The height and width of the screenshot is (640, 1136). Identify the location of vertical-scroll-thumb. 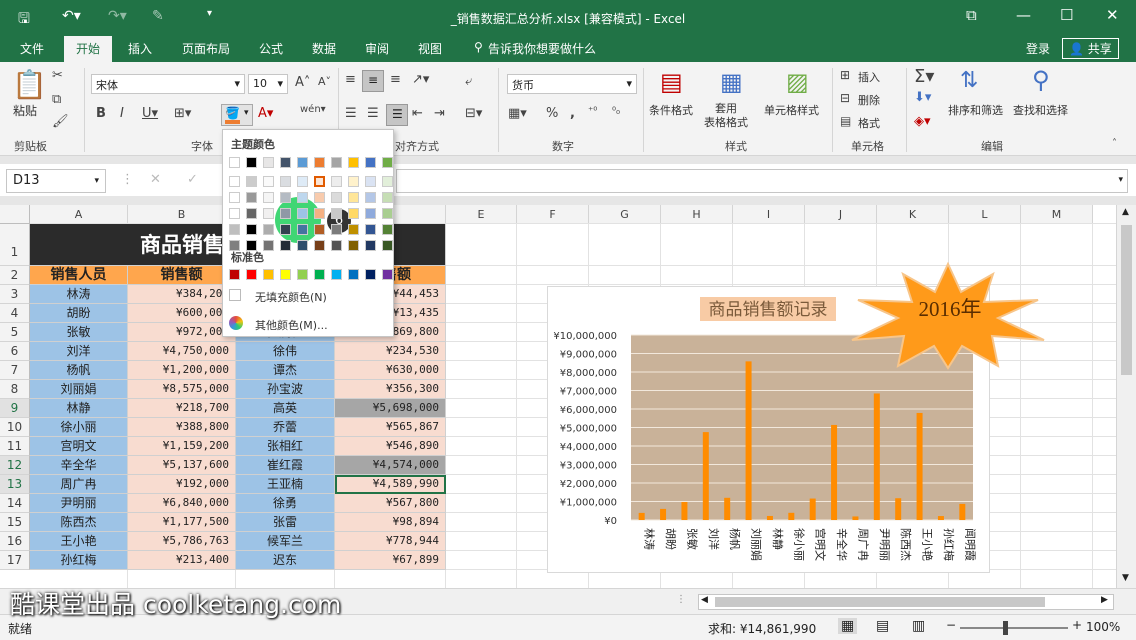
(1126, 300).